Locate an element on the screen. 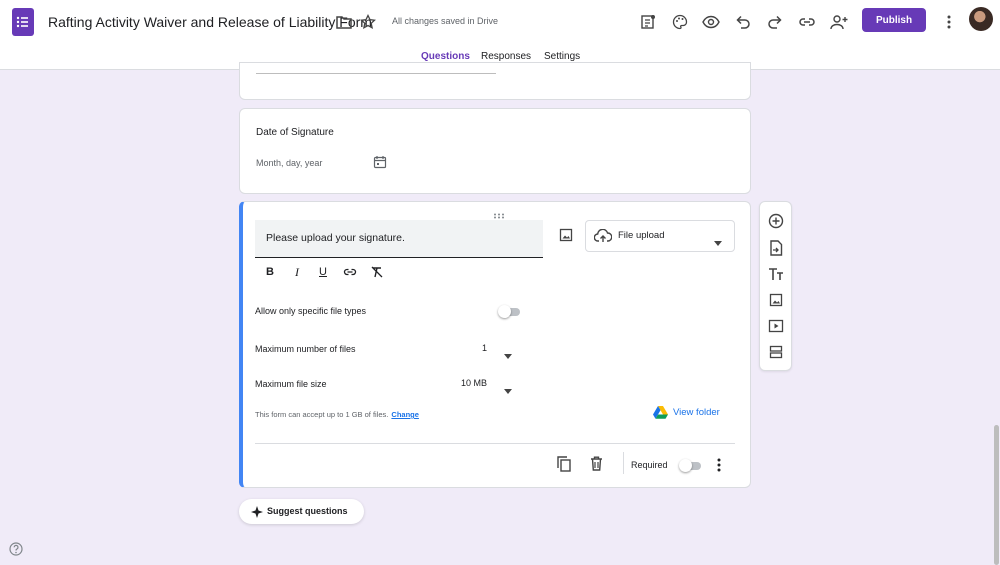  insert-link-icon is located at coordinates (350, 272).